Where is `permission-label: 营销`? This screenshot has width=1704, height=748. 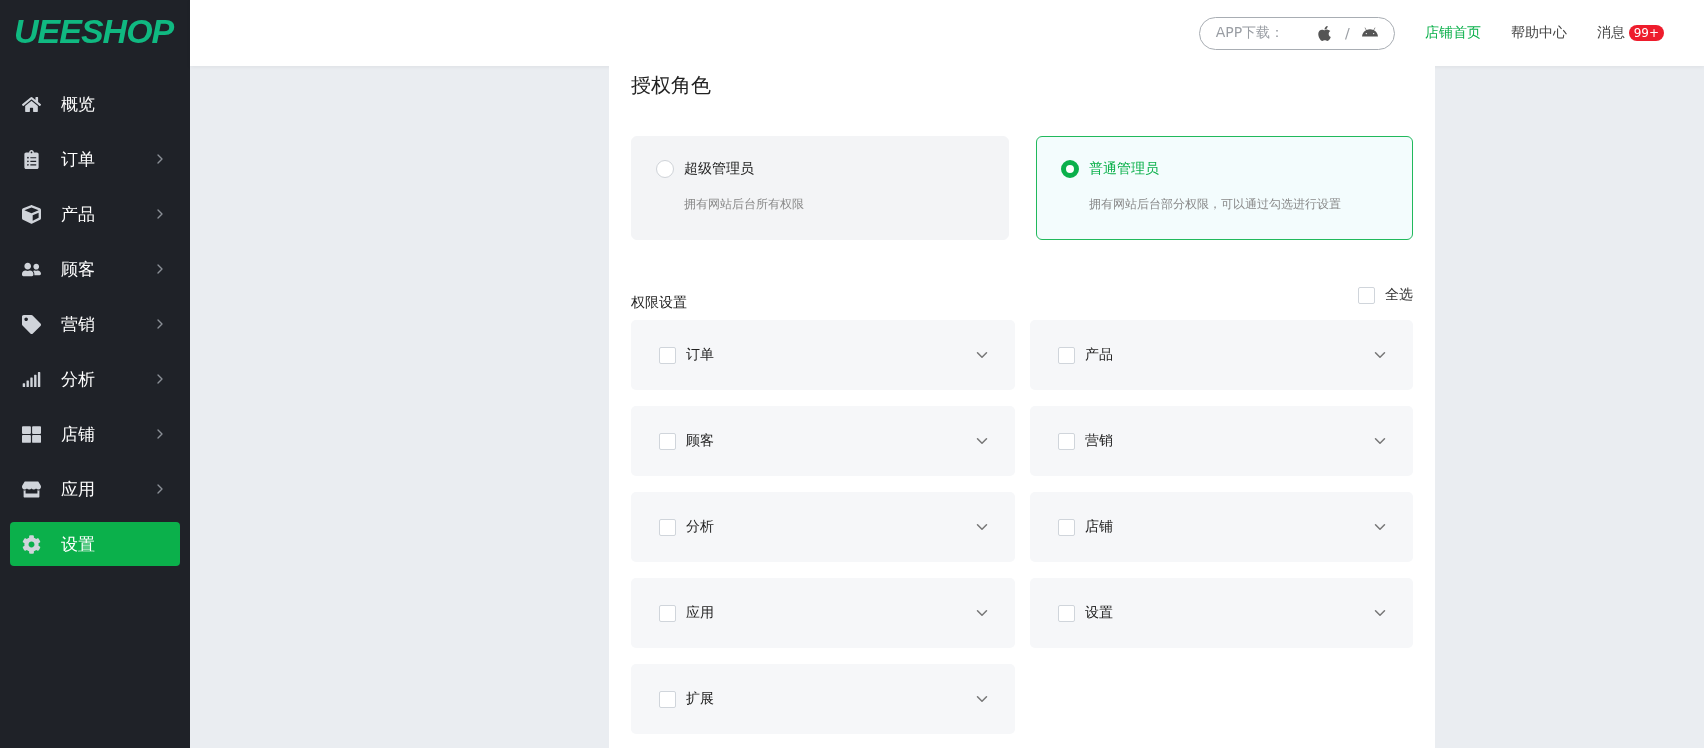 permission-label: 营销 is located at coordinates (1099, 441).